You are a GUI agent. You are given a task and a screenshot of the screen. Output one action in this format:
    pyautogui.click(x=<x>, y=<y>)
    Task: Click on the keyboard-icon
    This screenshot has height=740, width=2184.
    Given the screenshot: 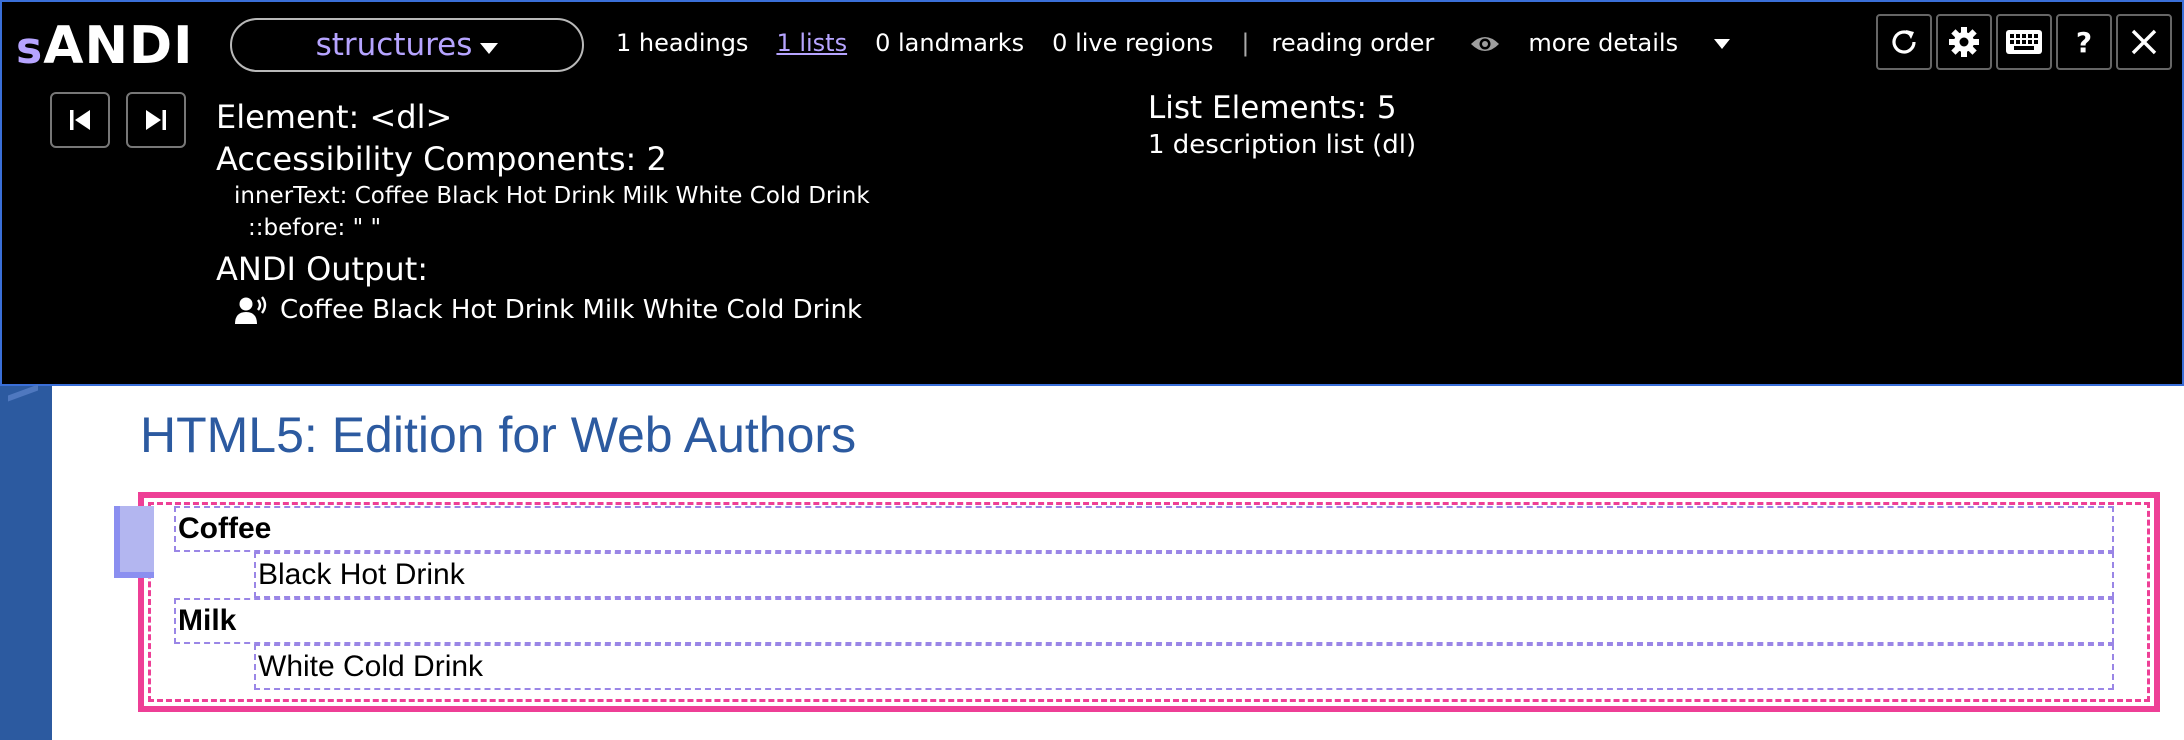 What is the action you would take?
    pyautogui.click(x=2024, y=42)
    